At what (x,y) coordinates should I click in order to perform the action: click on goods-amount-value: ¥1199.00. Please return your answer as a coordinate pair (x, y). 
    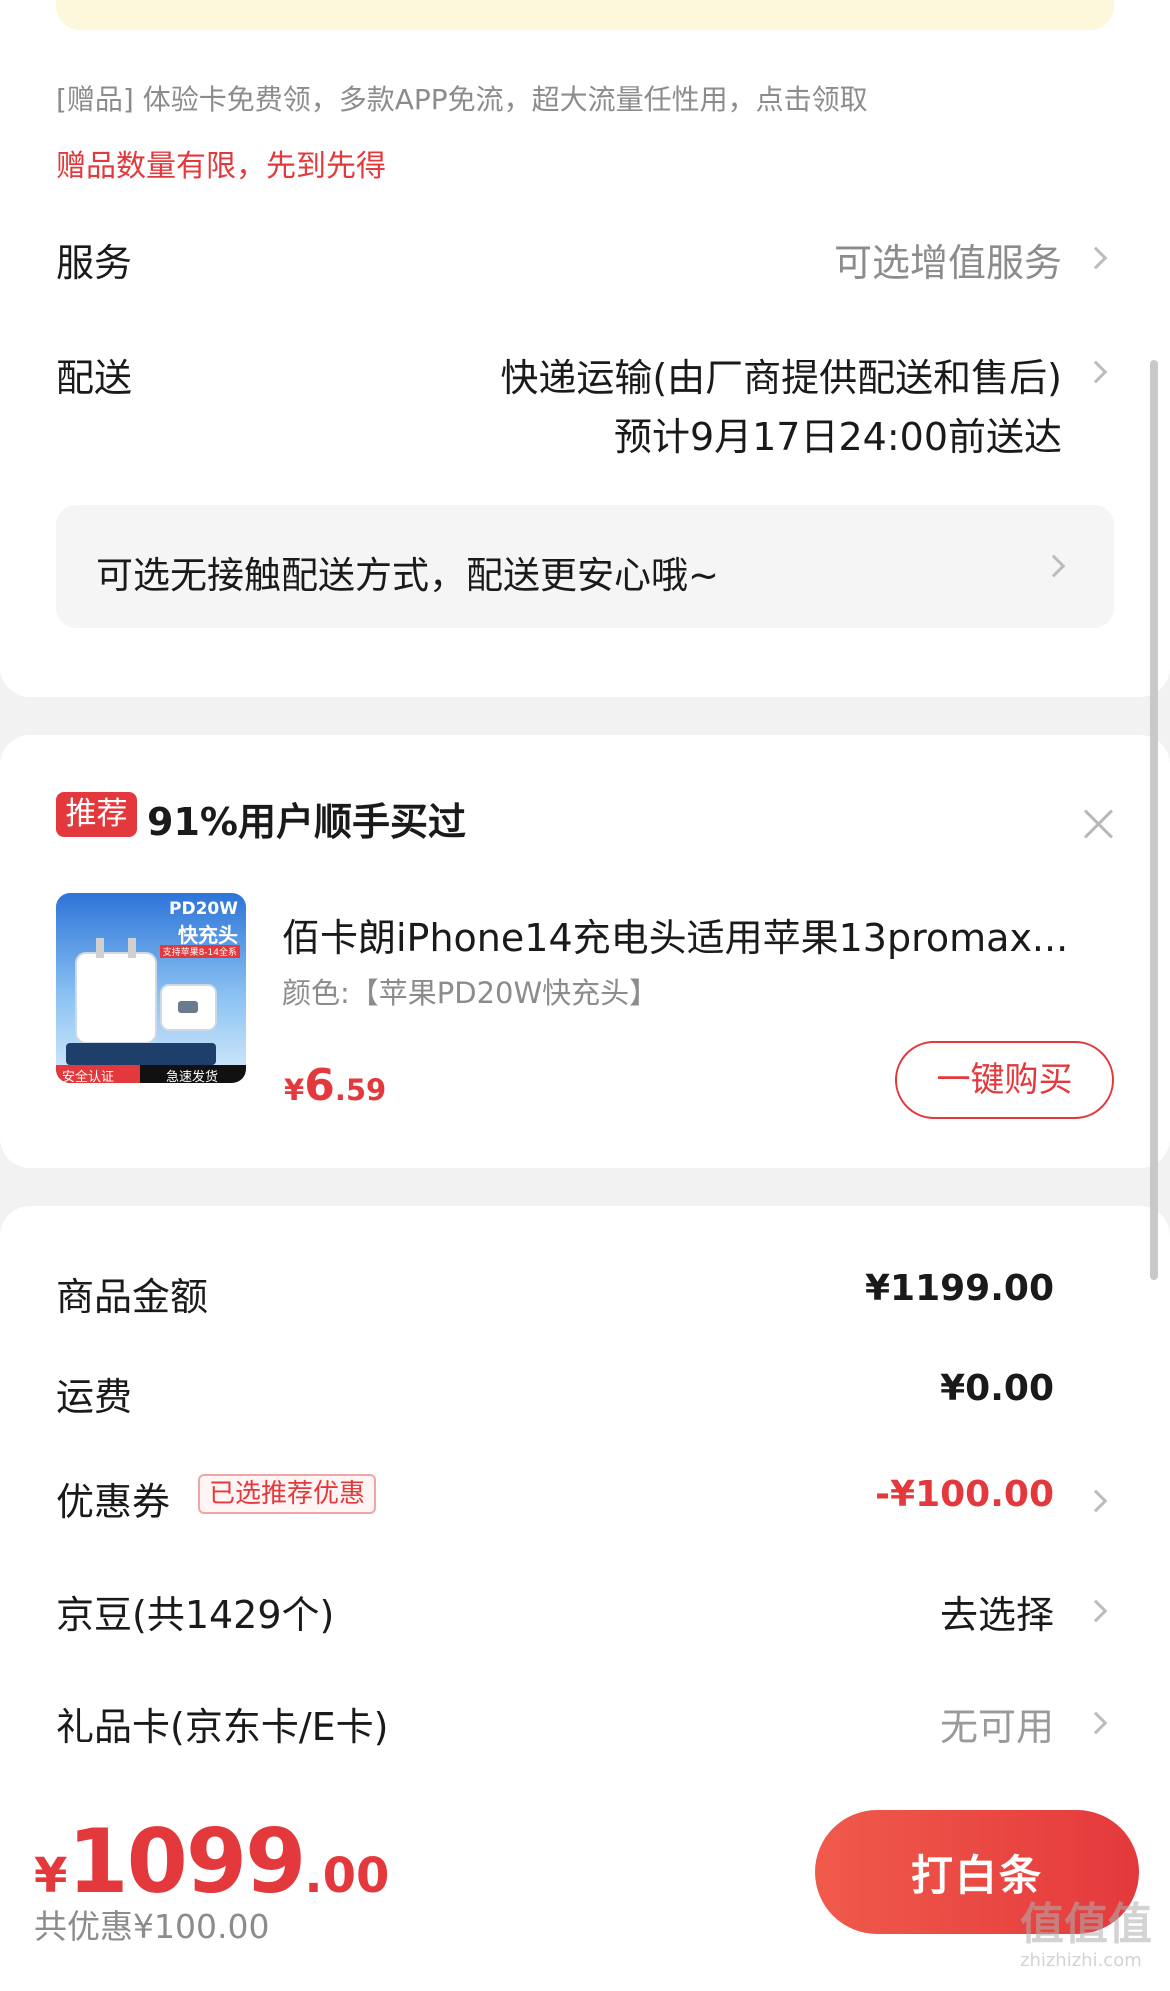
    Looking at the image, I should click on (959, 1288).